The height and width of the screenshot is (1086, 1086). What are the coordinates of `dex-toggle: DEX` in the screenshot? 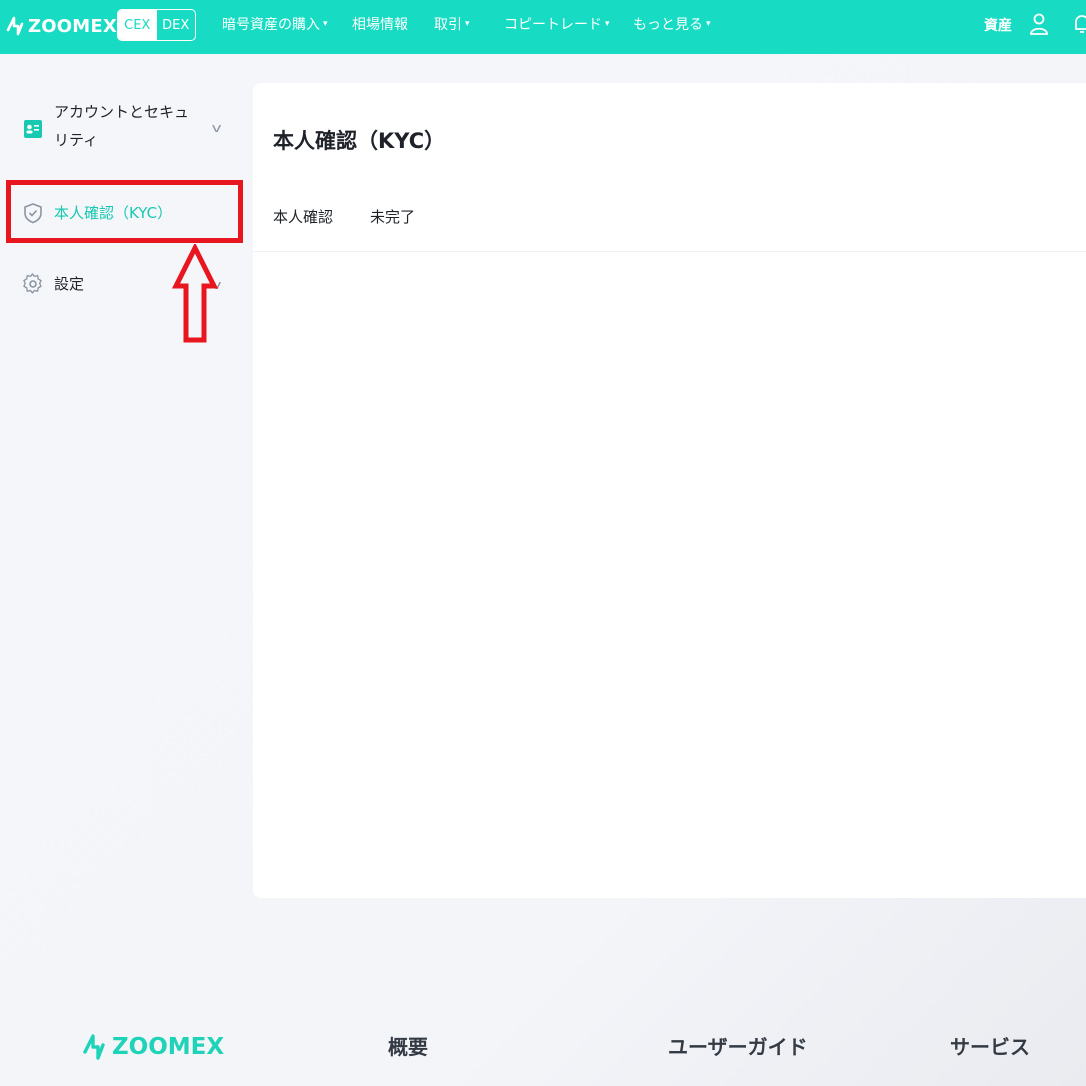 It's located at (176, 25).